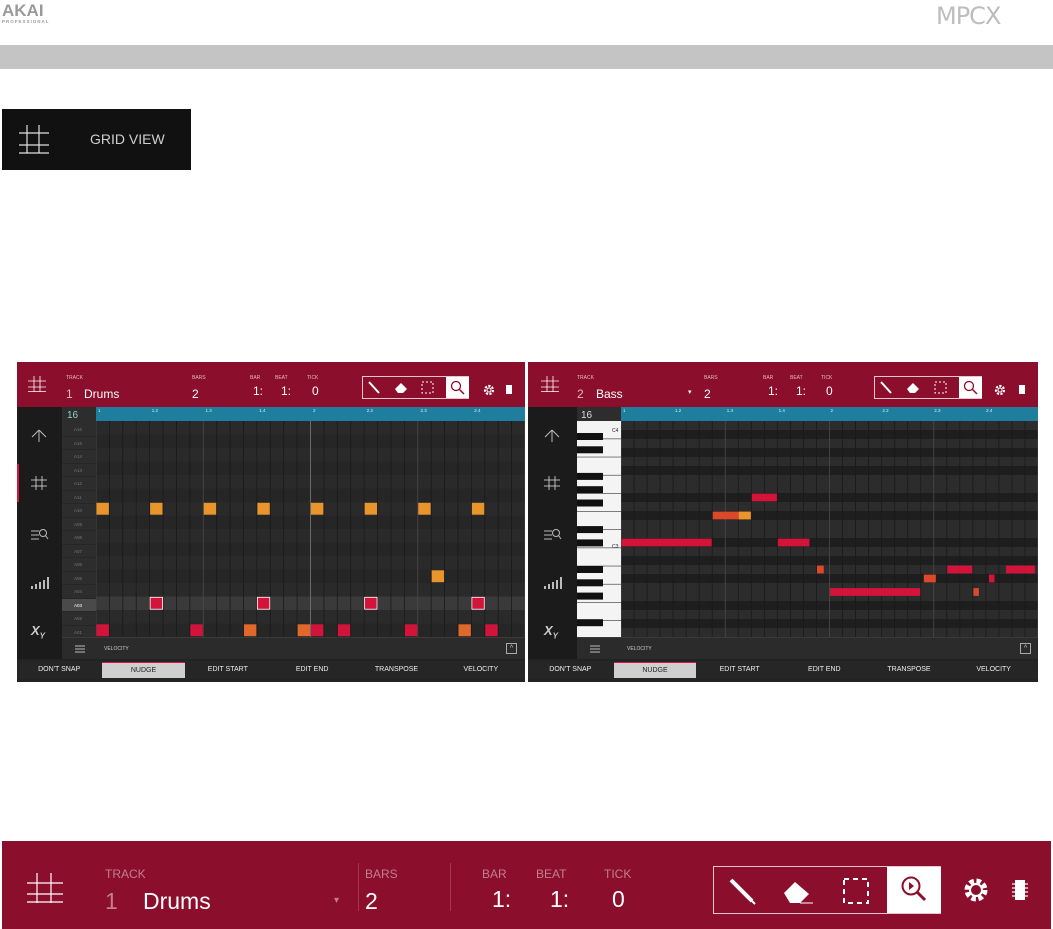 The image size is (1053, 929). What do you see at coordinates (258, 391) in the screenshot?
I see `bar-value: 1:` at bounding box center [258, 391].